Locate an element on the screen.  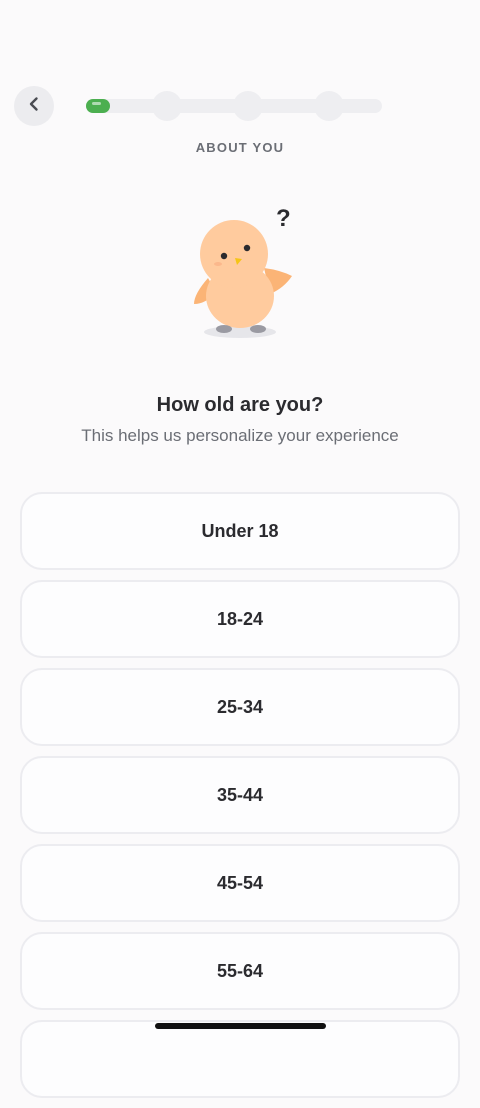
age-option-label: 18-24 is located at coordinates (240, 618).